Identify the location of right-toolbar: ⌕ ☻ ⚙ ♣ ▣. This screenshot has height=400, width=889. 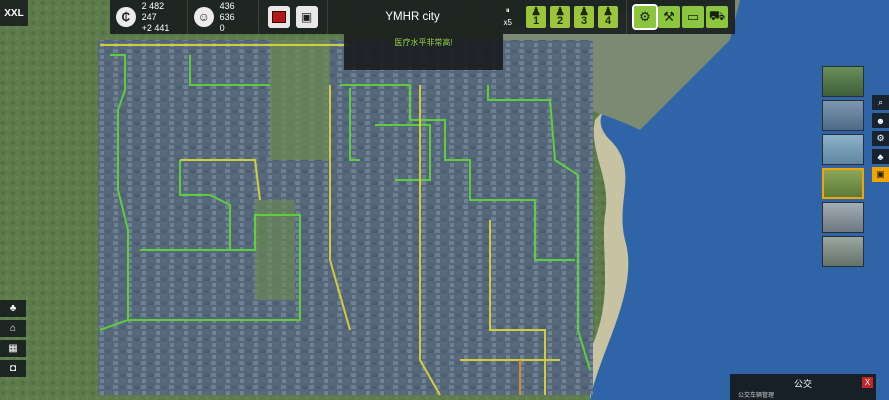
(880, 138).